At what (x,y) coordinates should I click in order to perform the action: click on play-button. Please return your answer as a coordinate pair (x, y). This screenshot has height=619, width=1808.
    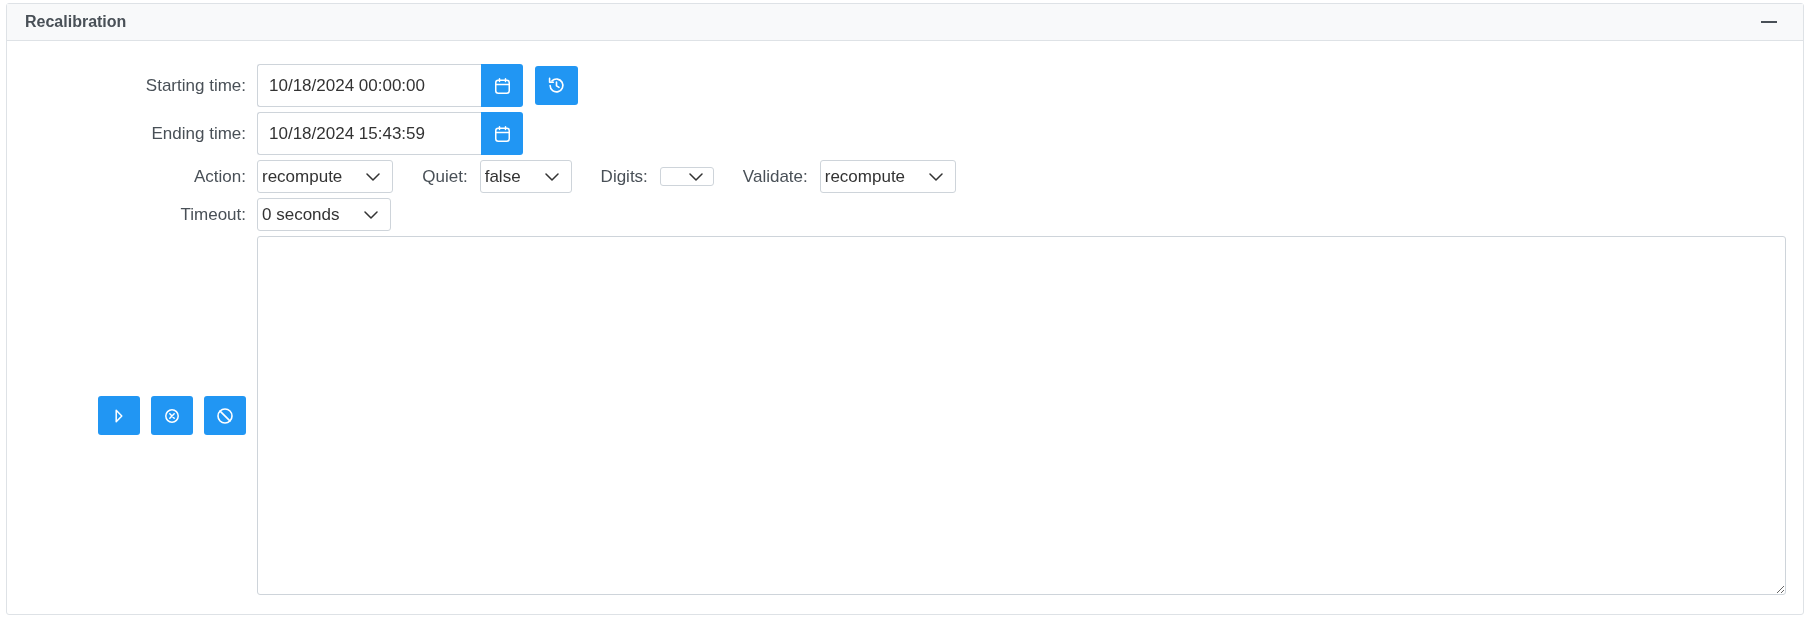
    Looking at the image, I should click on (119, 415).